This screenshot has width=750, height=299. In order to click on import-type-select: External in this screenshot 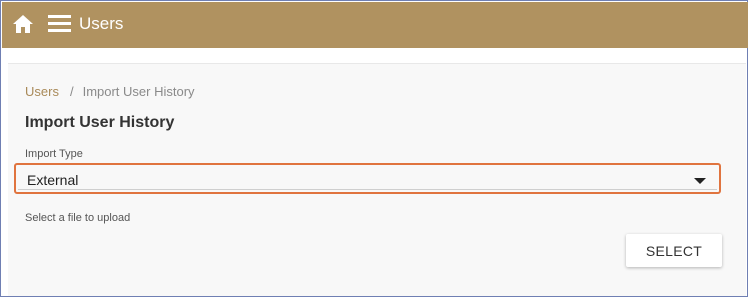, I will do `click(367, 178)`.